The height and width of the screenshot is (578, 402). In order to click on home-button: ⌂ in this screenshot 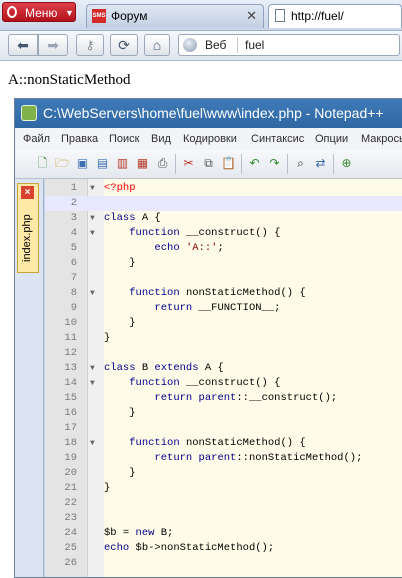, I will do `click(157, 45)`.